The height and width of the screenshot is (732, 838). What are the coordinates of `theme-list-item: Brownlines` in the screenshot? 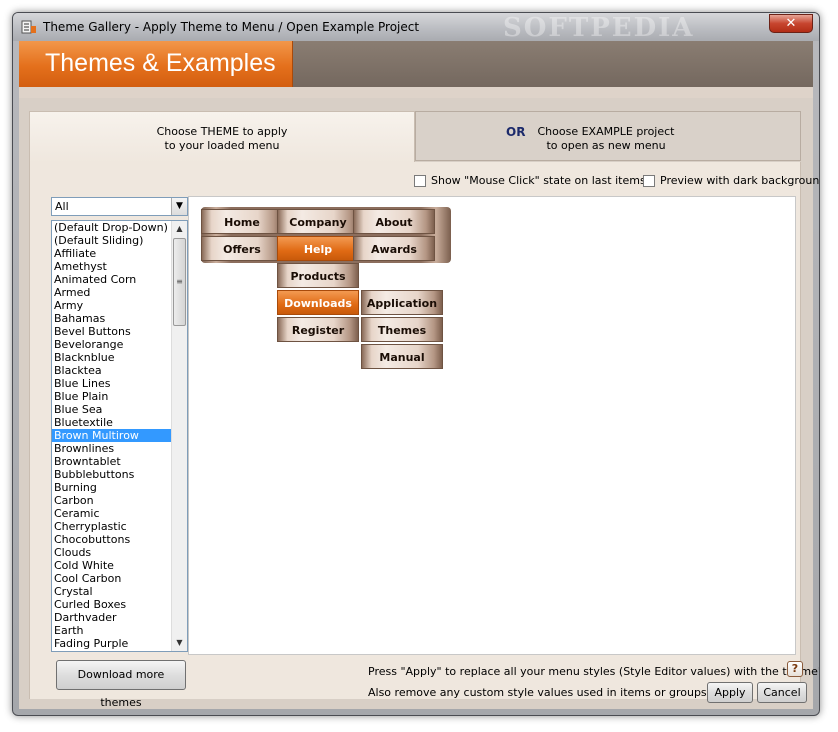 It's located at (112, 448).